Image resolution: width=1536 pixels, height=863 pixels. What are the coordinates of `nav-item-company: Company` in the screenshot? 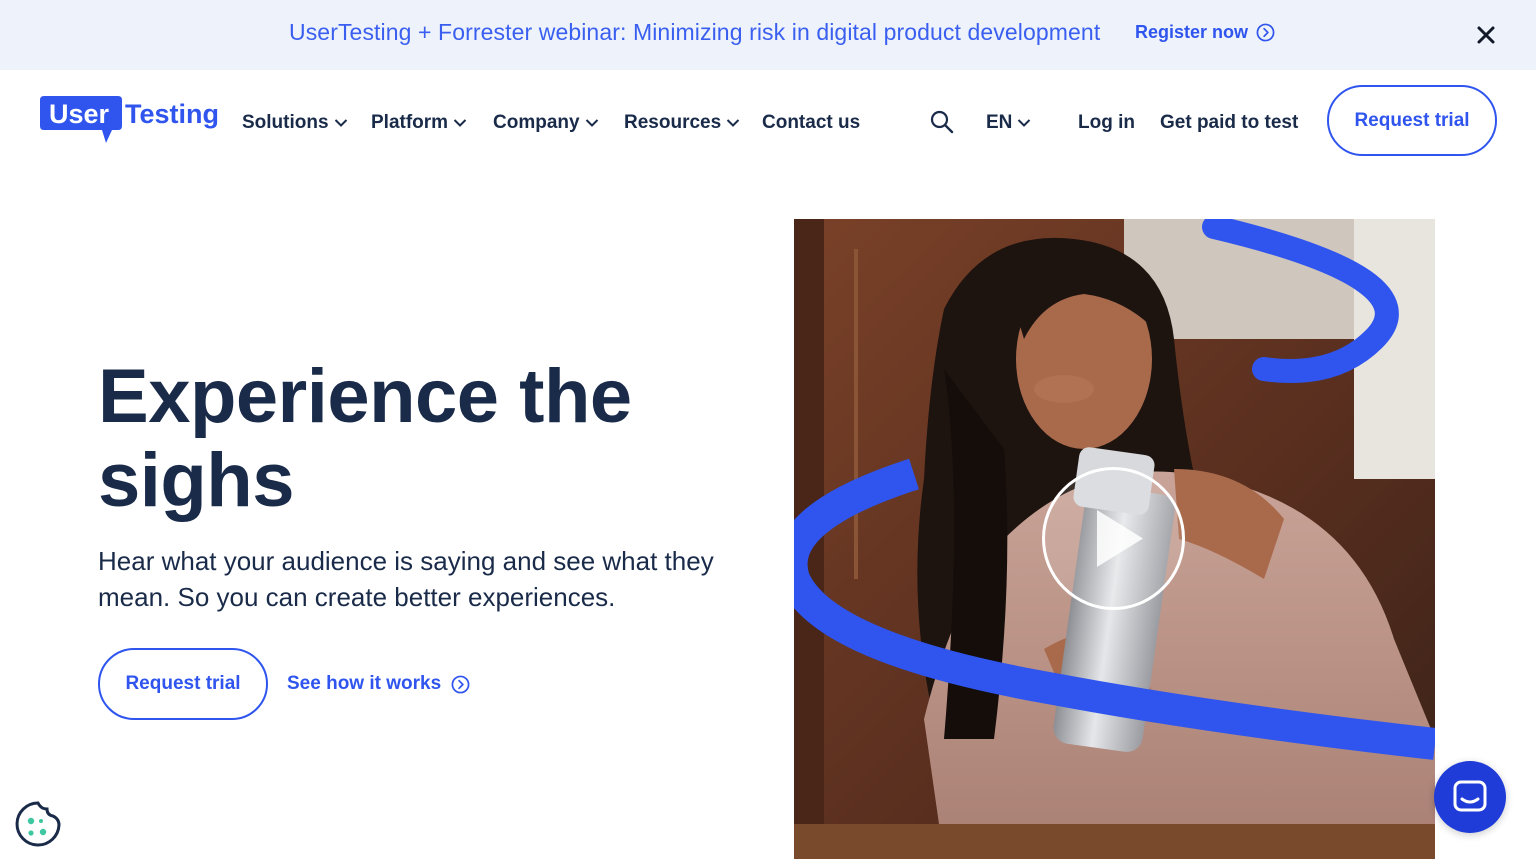 It's located at (546, 123).